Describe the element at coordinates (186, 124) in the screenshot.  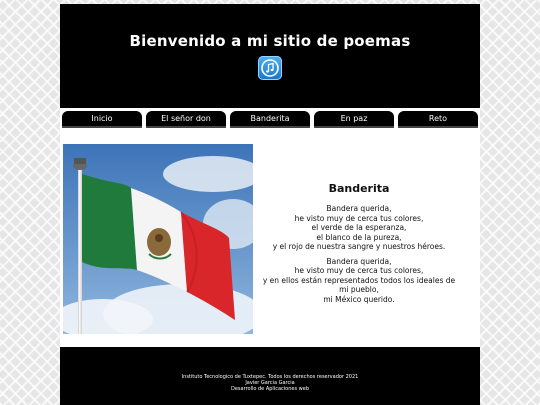
I see `nav-item-el-senor-don-tecolote: El señor don tecolote` at that location.